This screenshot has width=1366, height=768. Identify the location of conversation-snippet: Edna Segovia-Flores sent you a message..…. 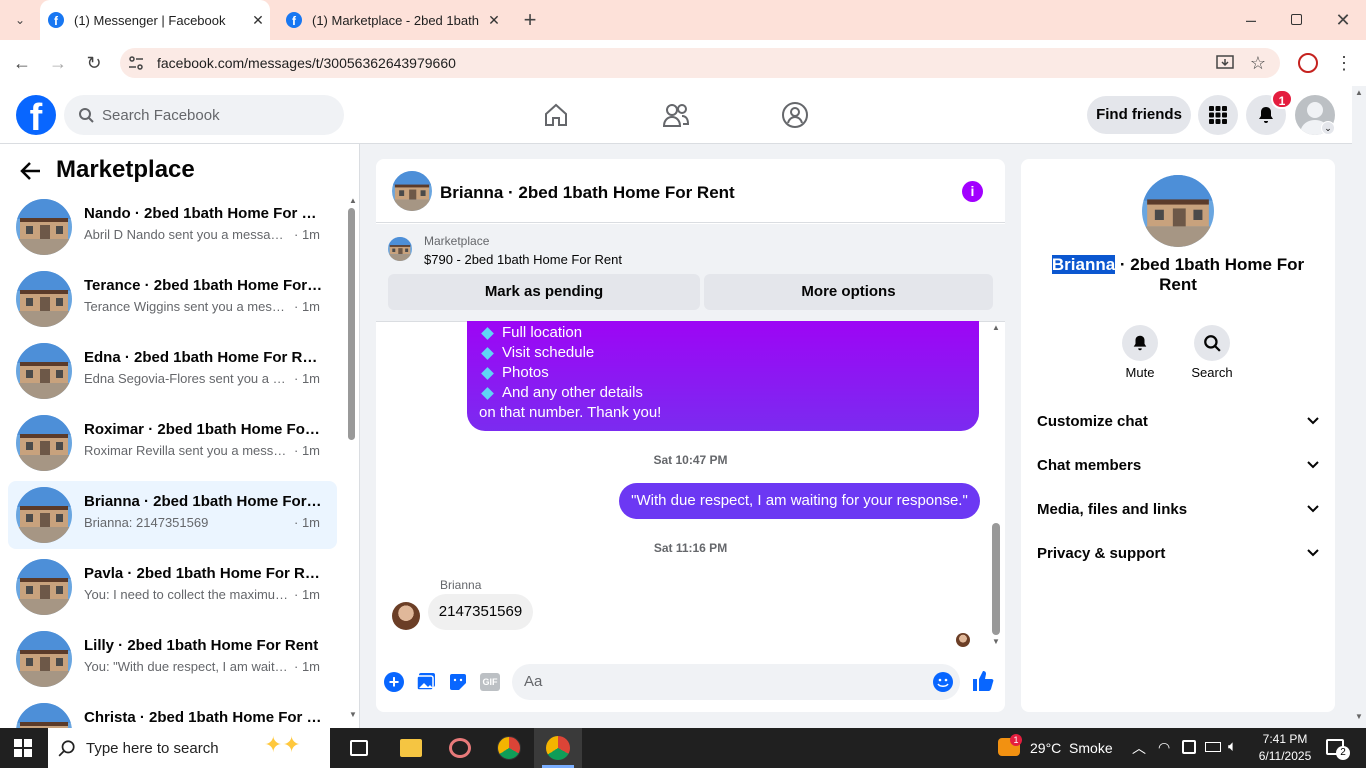
(202, 378).